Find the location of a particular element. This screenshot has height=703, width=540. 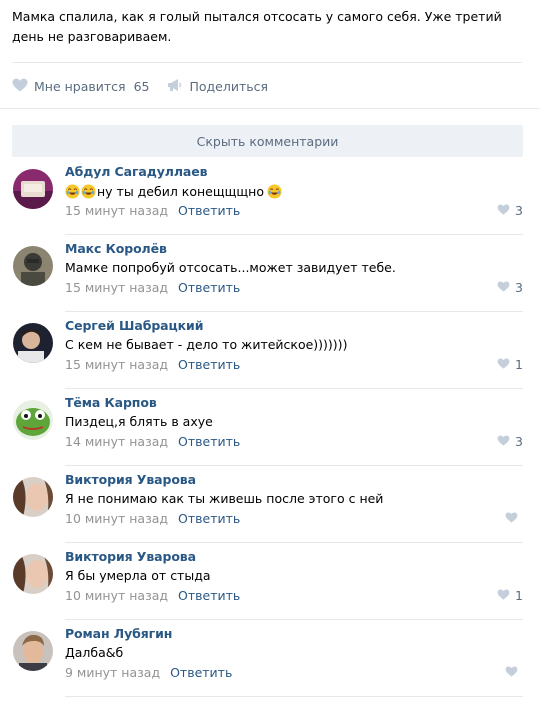

comment-author: Макс Королёв is located at coordinates (116, 248).